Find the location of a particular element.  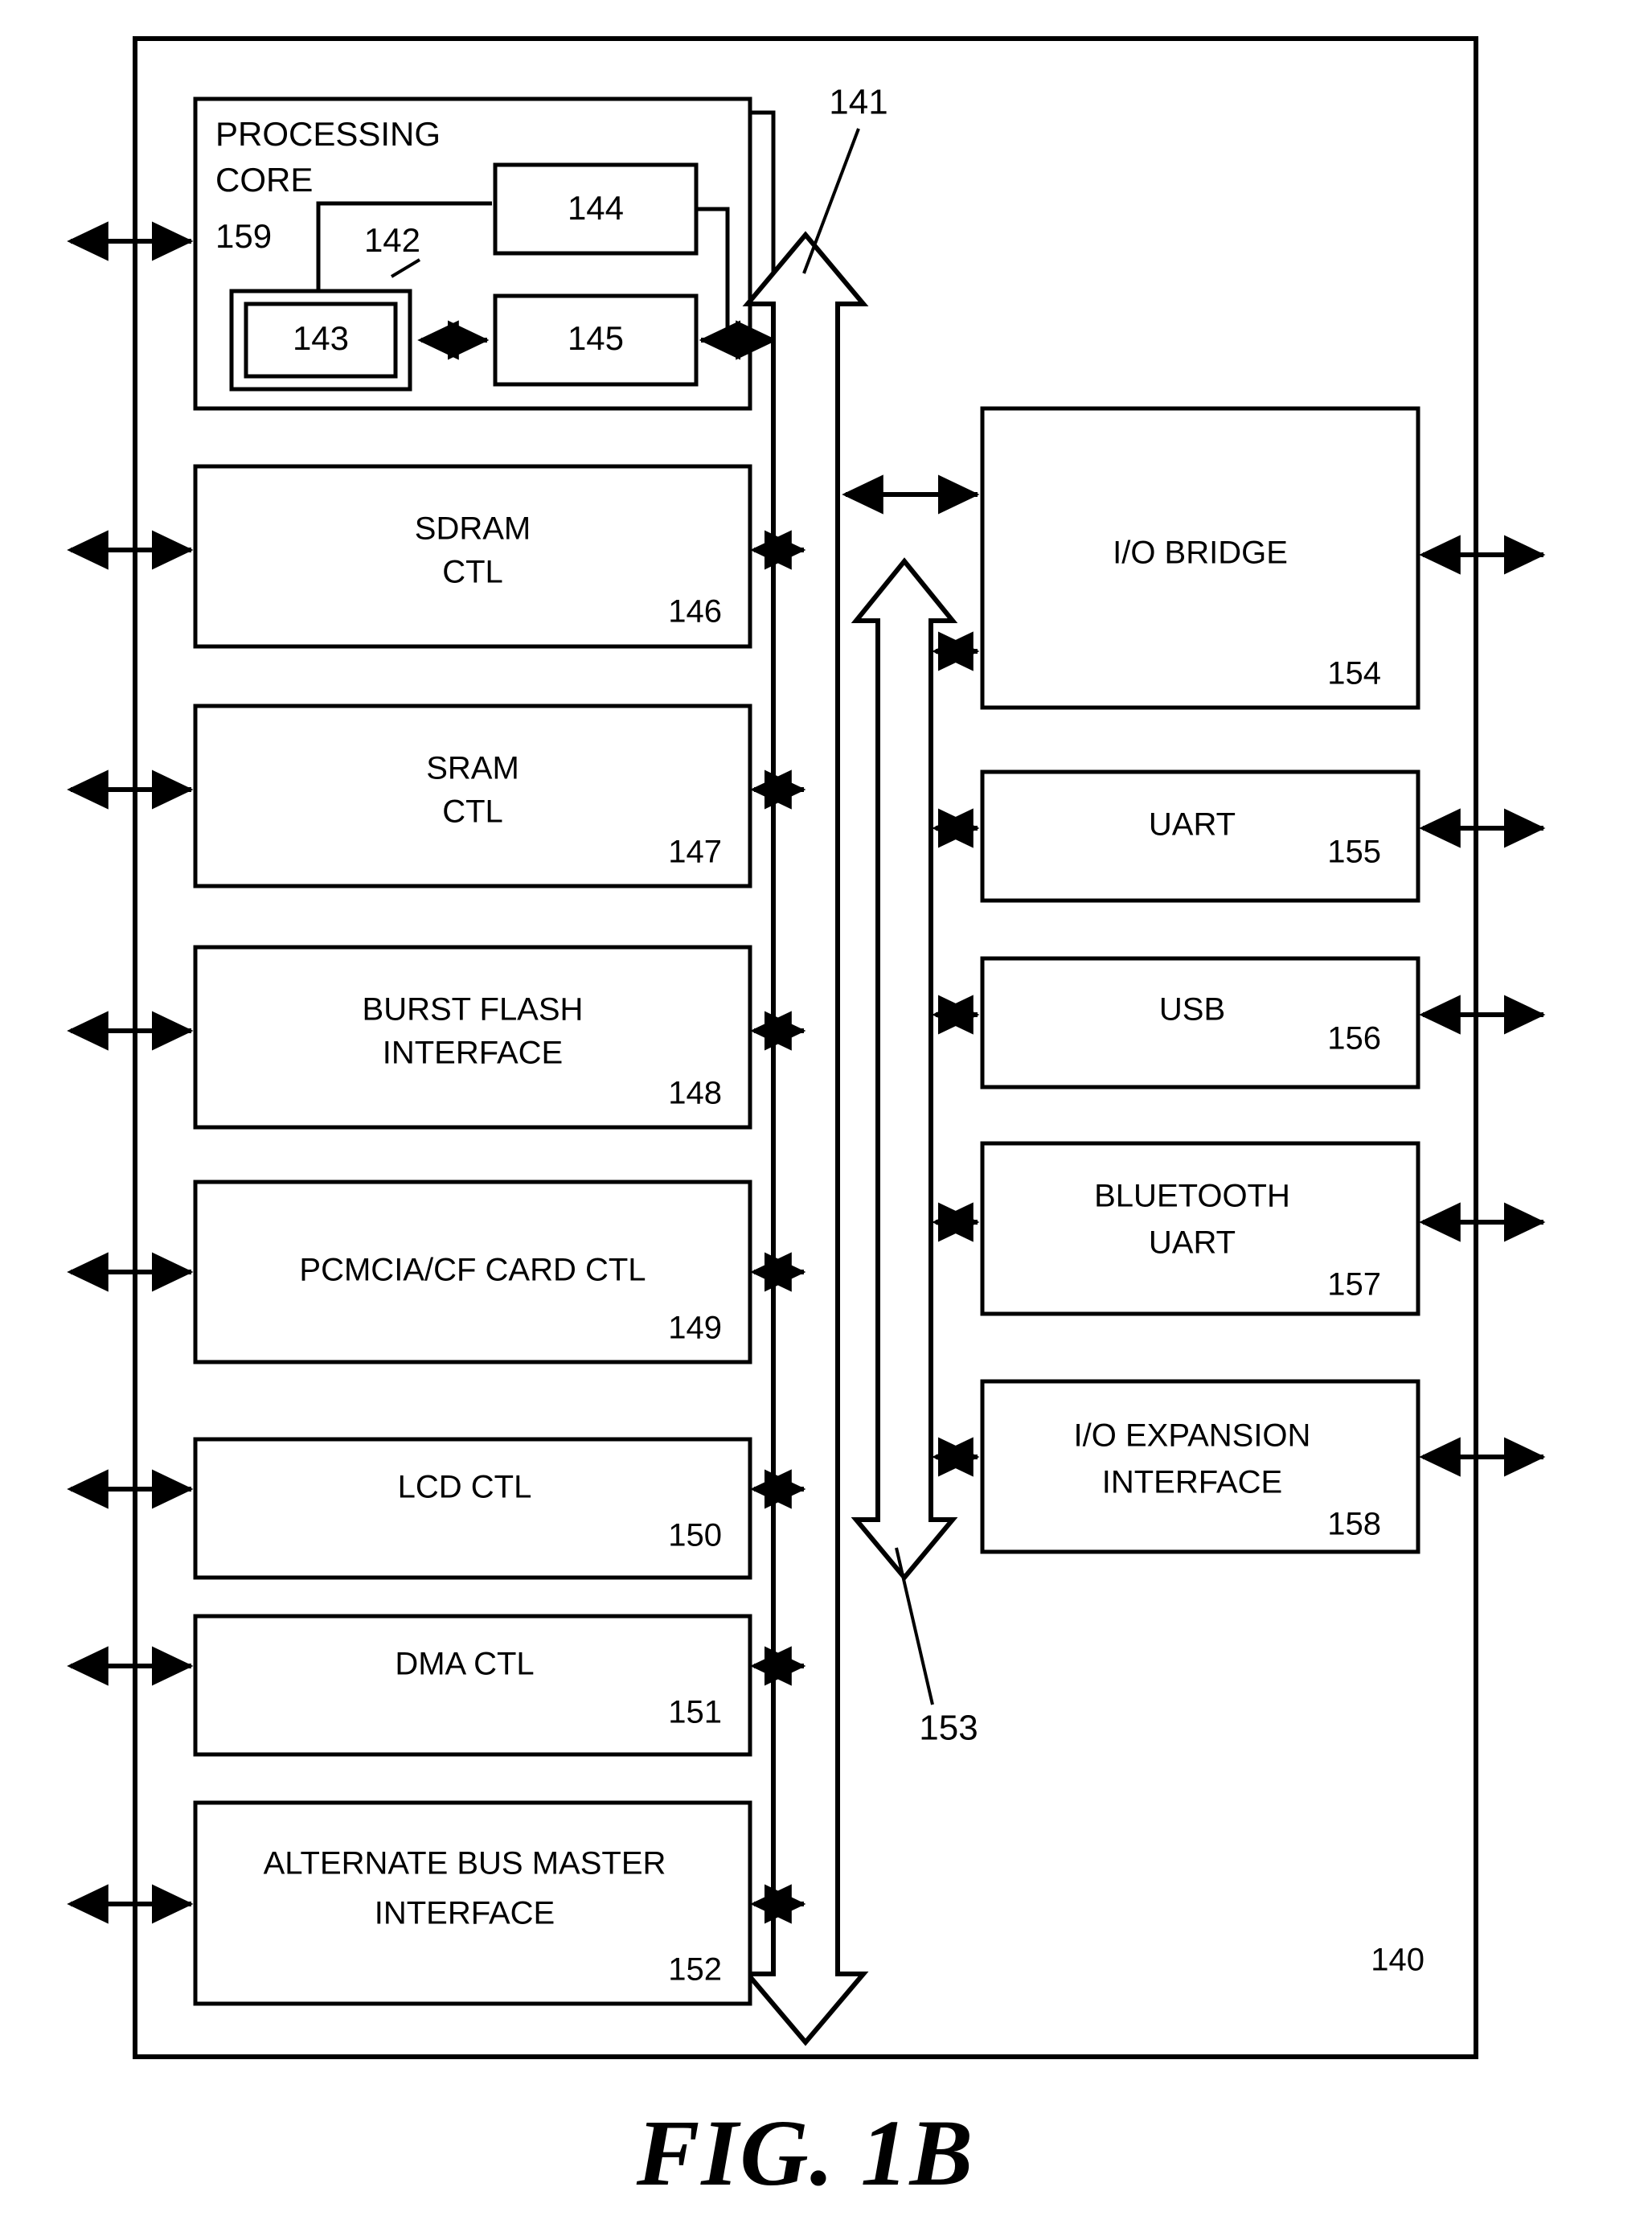

bus-141-leader is located at coordinates (831, 201).